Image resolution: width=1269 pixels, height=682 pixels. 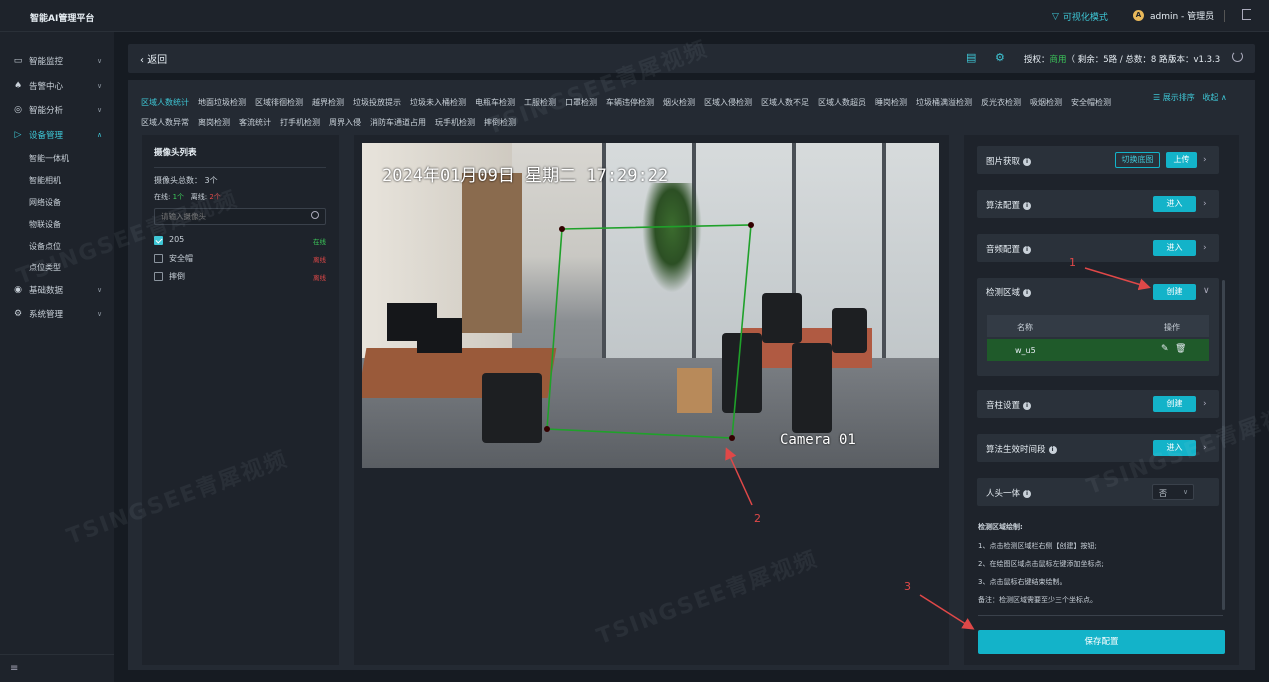 I want to click on annotation-label: 3, so click(x=907, y=586).